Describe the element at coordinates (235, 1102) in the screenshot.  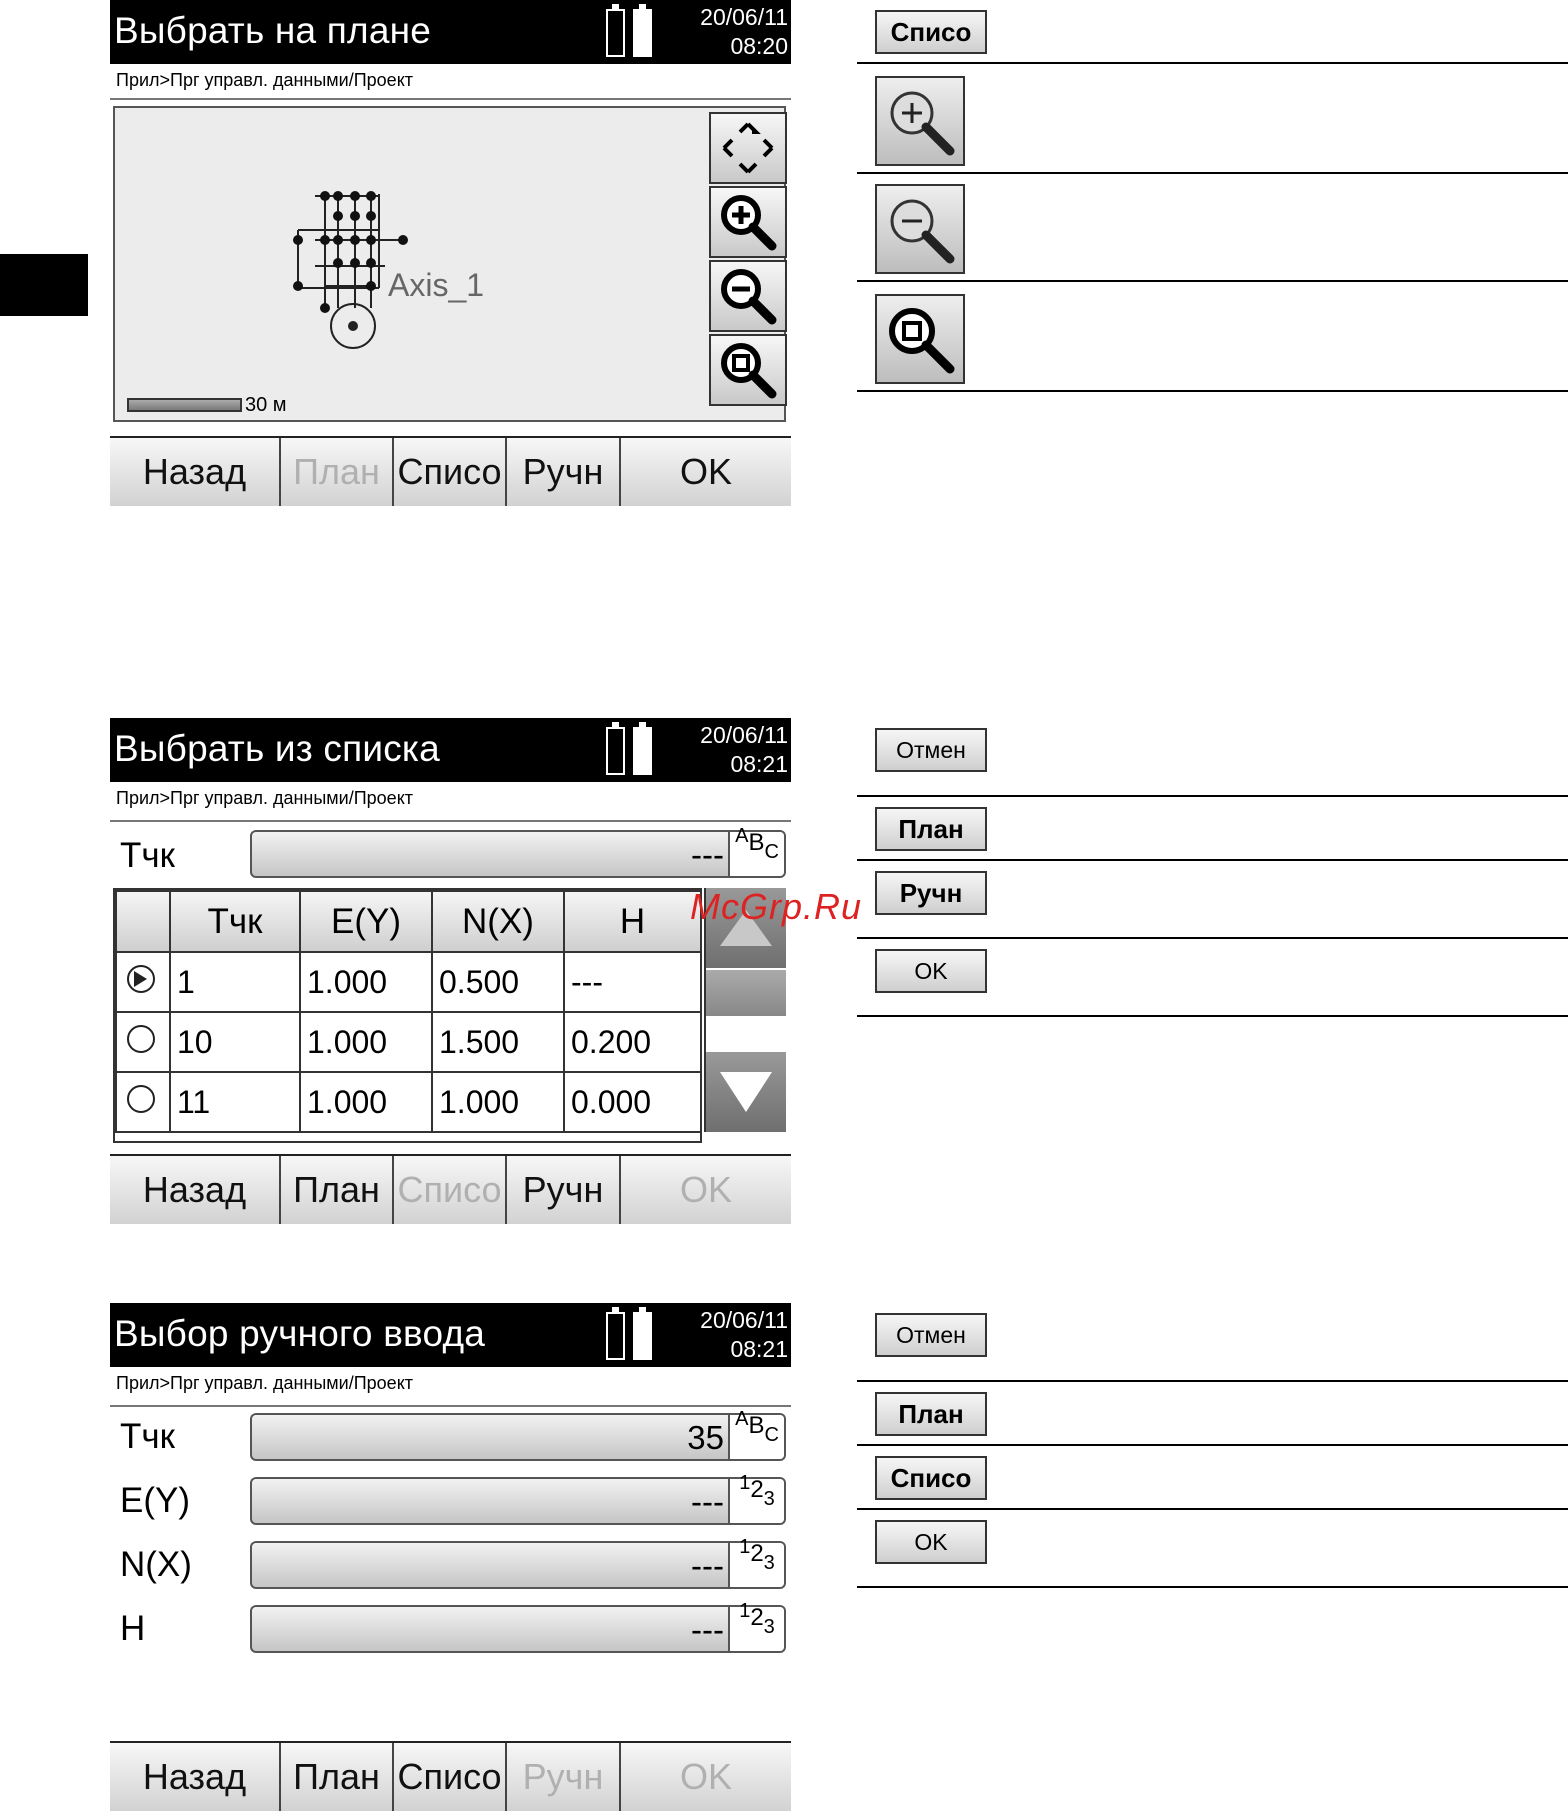
I see `cell-point: 11` at that location.